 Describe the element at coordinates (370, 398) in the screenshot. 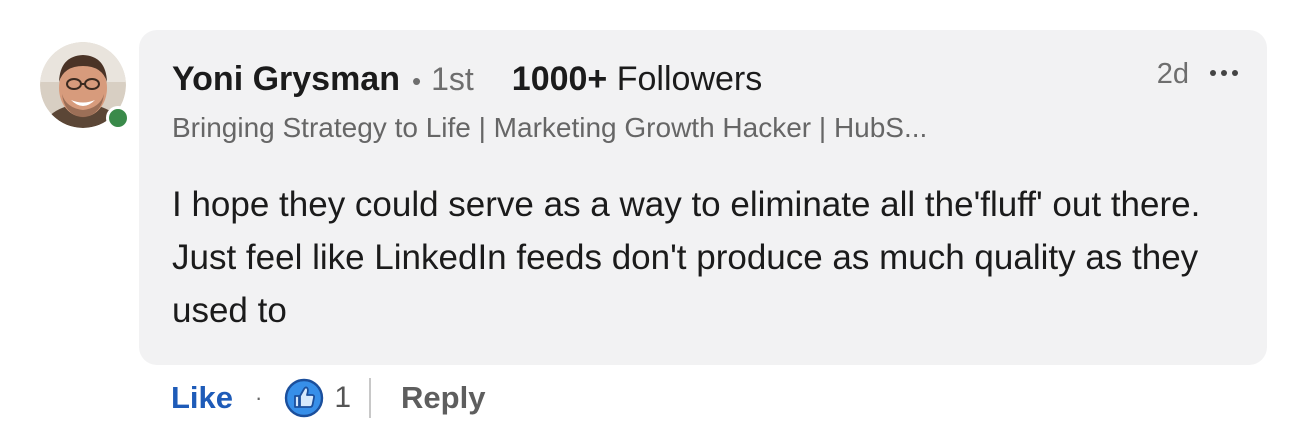

I see `actions-divider` at that location.